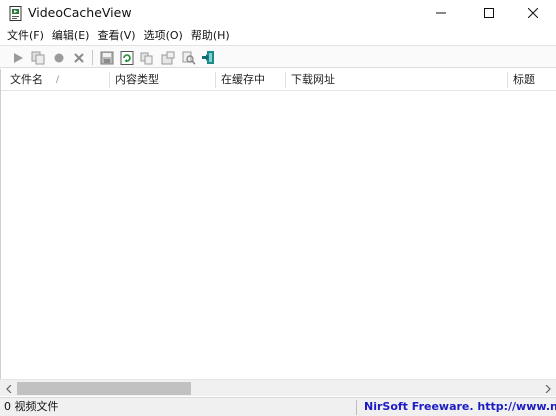 The height and width of the screenshot is (416, 556). I want to click on sort-indicator-icon: ∕, so click(58, 80).